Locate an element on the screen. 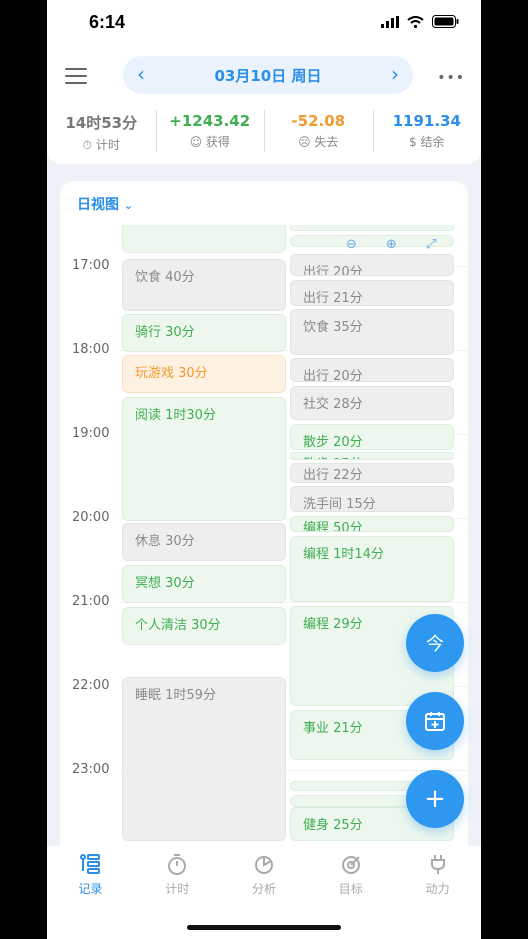 The image size is (528, 939). stat-label-row: ☹ 失去 is located at coordinates (318, 141).